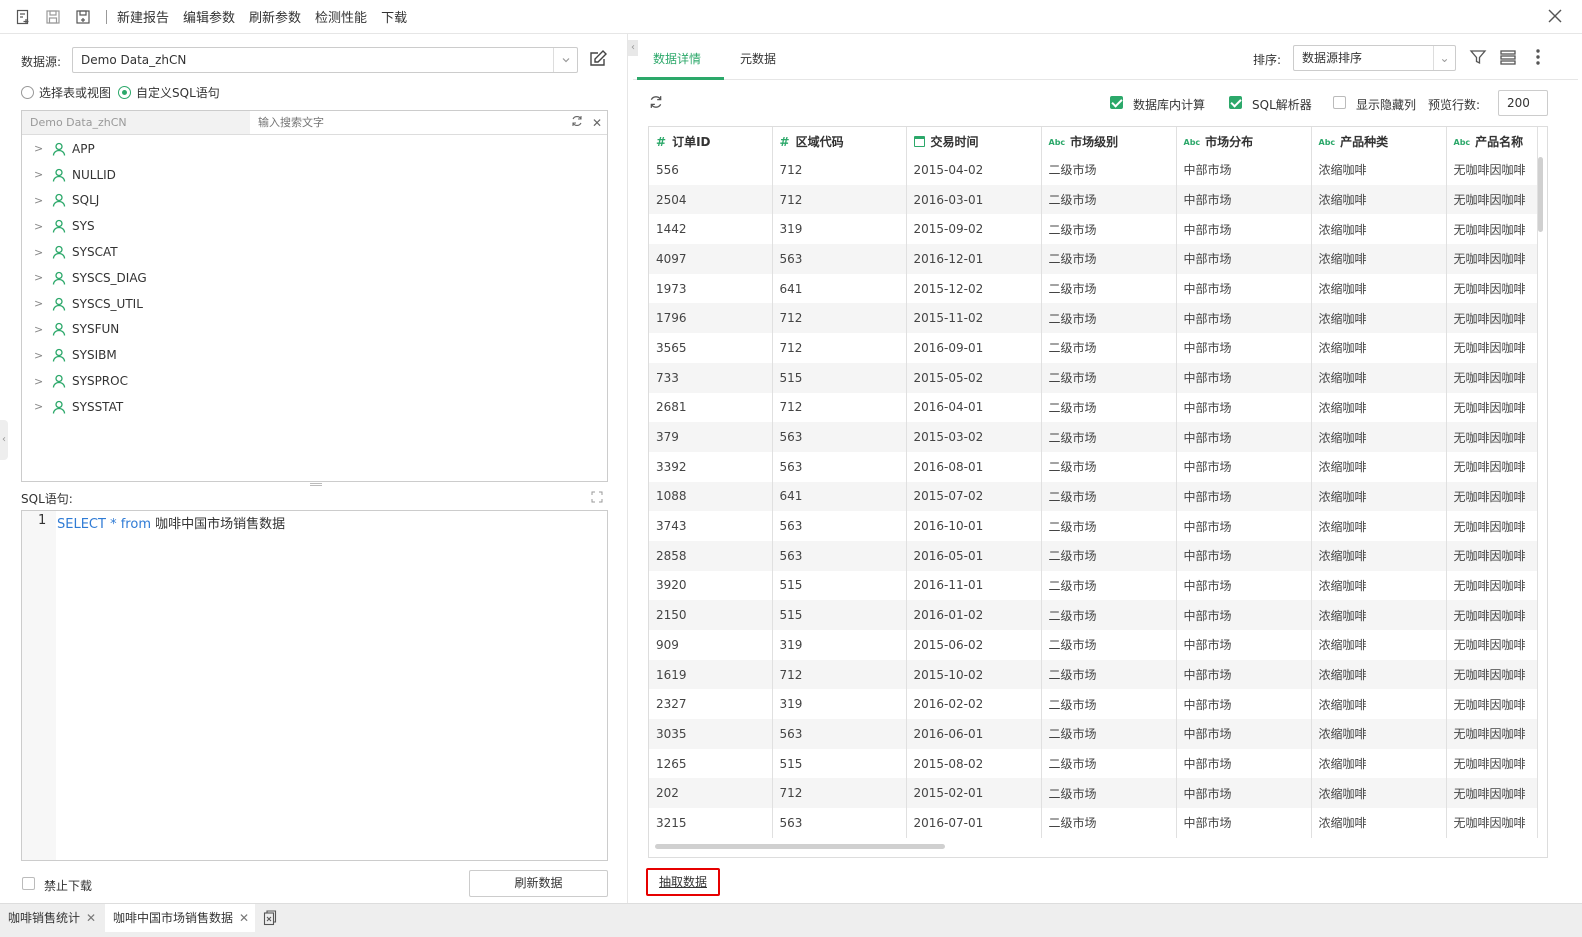  Describe the element at coordinates (1093, 199) in the screenshot. I see `table-row: 2504 712 2016-03-01 二级市场 中部市场 浓缩咖啡 无咖啡因咖啡` at that location.